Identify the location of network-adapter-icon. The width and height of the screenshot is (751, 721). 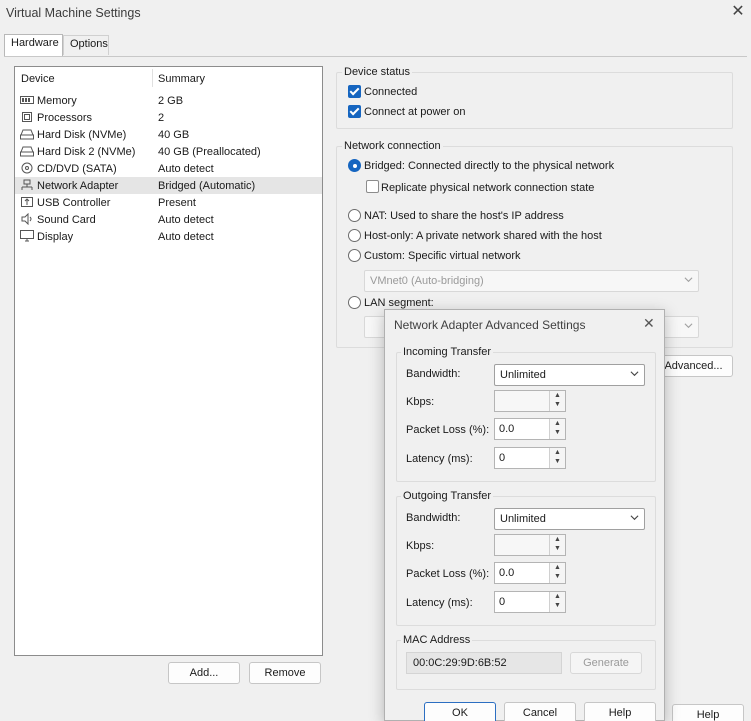
(27, 185).